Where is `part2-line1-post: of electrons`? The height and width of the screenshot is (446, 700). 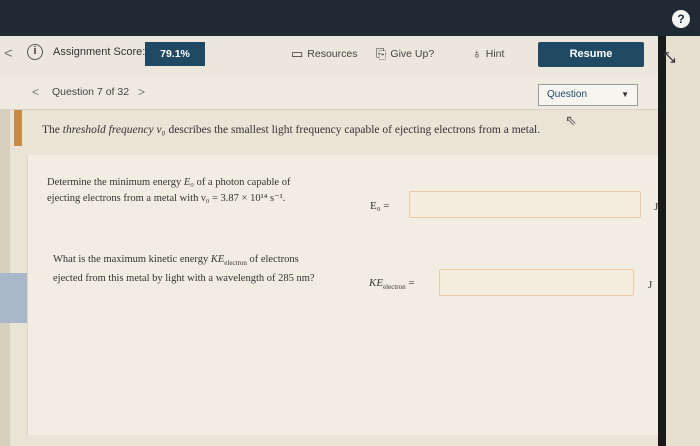 part2-line1-post: of electrons is located at coordinates (272, 259).